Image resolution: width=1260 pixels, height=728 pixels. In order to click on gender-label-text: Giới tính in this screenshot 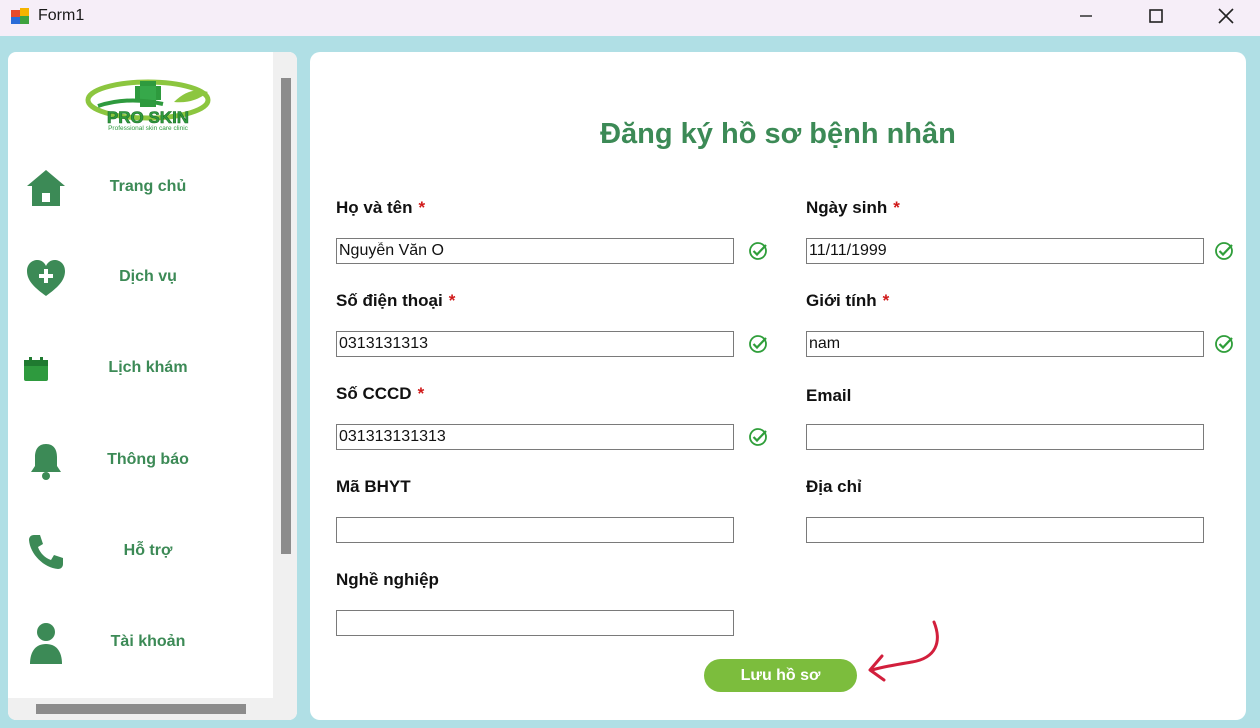, I will do `click(841, 300)`.